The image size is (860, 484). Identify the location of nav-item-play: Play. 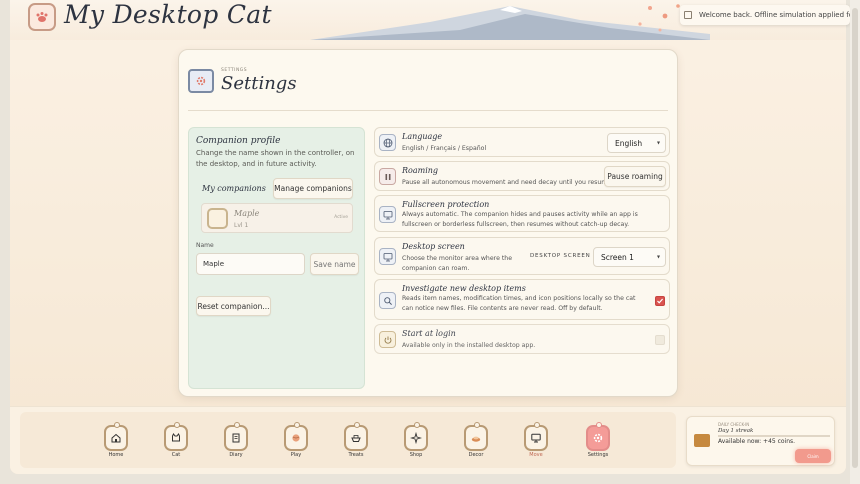
(296, 440).